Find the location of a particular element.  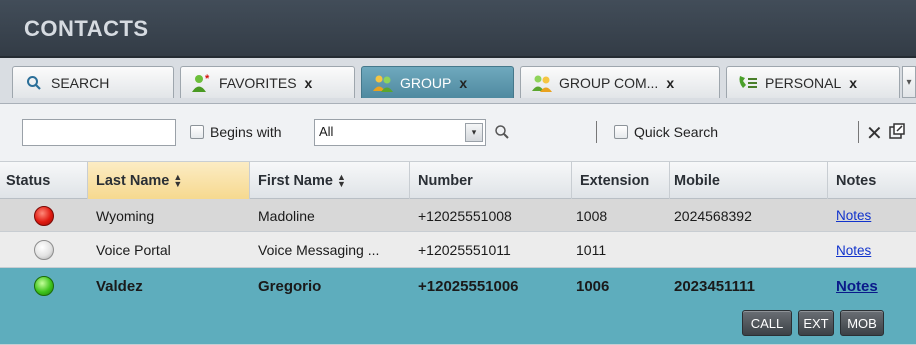

busy-status-icon is located at coordinates (44, 215).